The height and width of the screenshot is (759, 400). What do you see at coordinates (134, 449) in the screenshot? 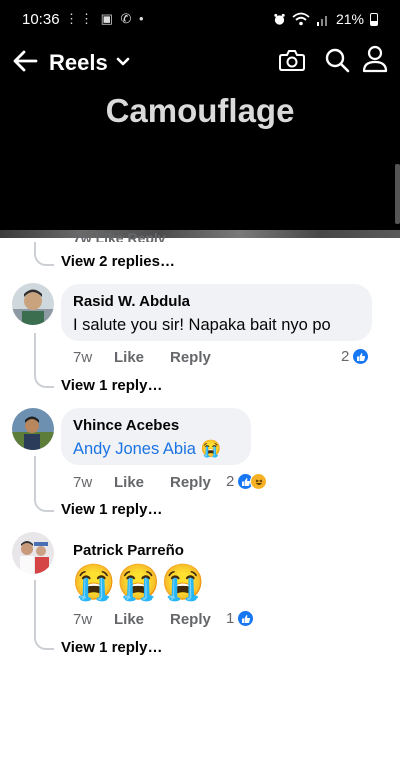
I see `mentioned-user-link: Andy Jones Abia` at bounding box center [134, 449].